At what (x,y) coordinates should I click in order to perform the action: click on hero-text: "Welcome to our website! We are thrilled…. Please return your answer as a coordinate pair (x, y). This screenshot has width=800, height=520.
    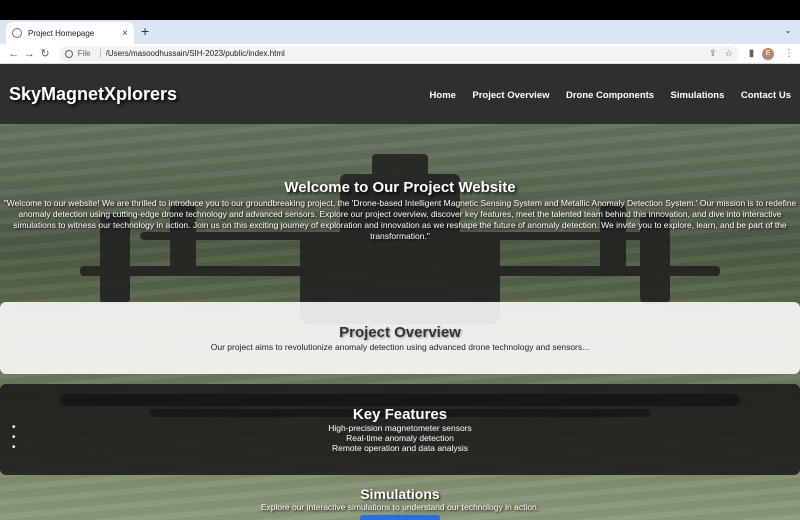
    Looking at the image, I should click on (400, 219).